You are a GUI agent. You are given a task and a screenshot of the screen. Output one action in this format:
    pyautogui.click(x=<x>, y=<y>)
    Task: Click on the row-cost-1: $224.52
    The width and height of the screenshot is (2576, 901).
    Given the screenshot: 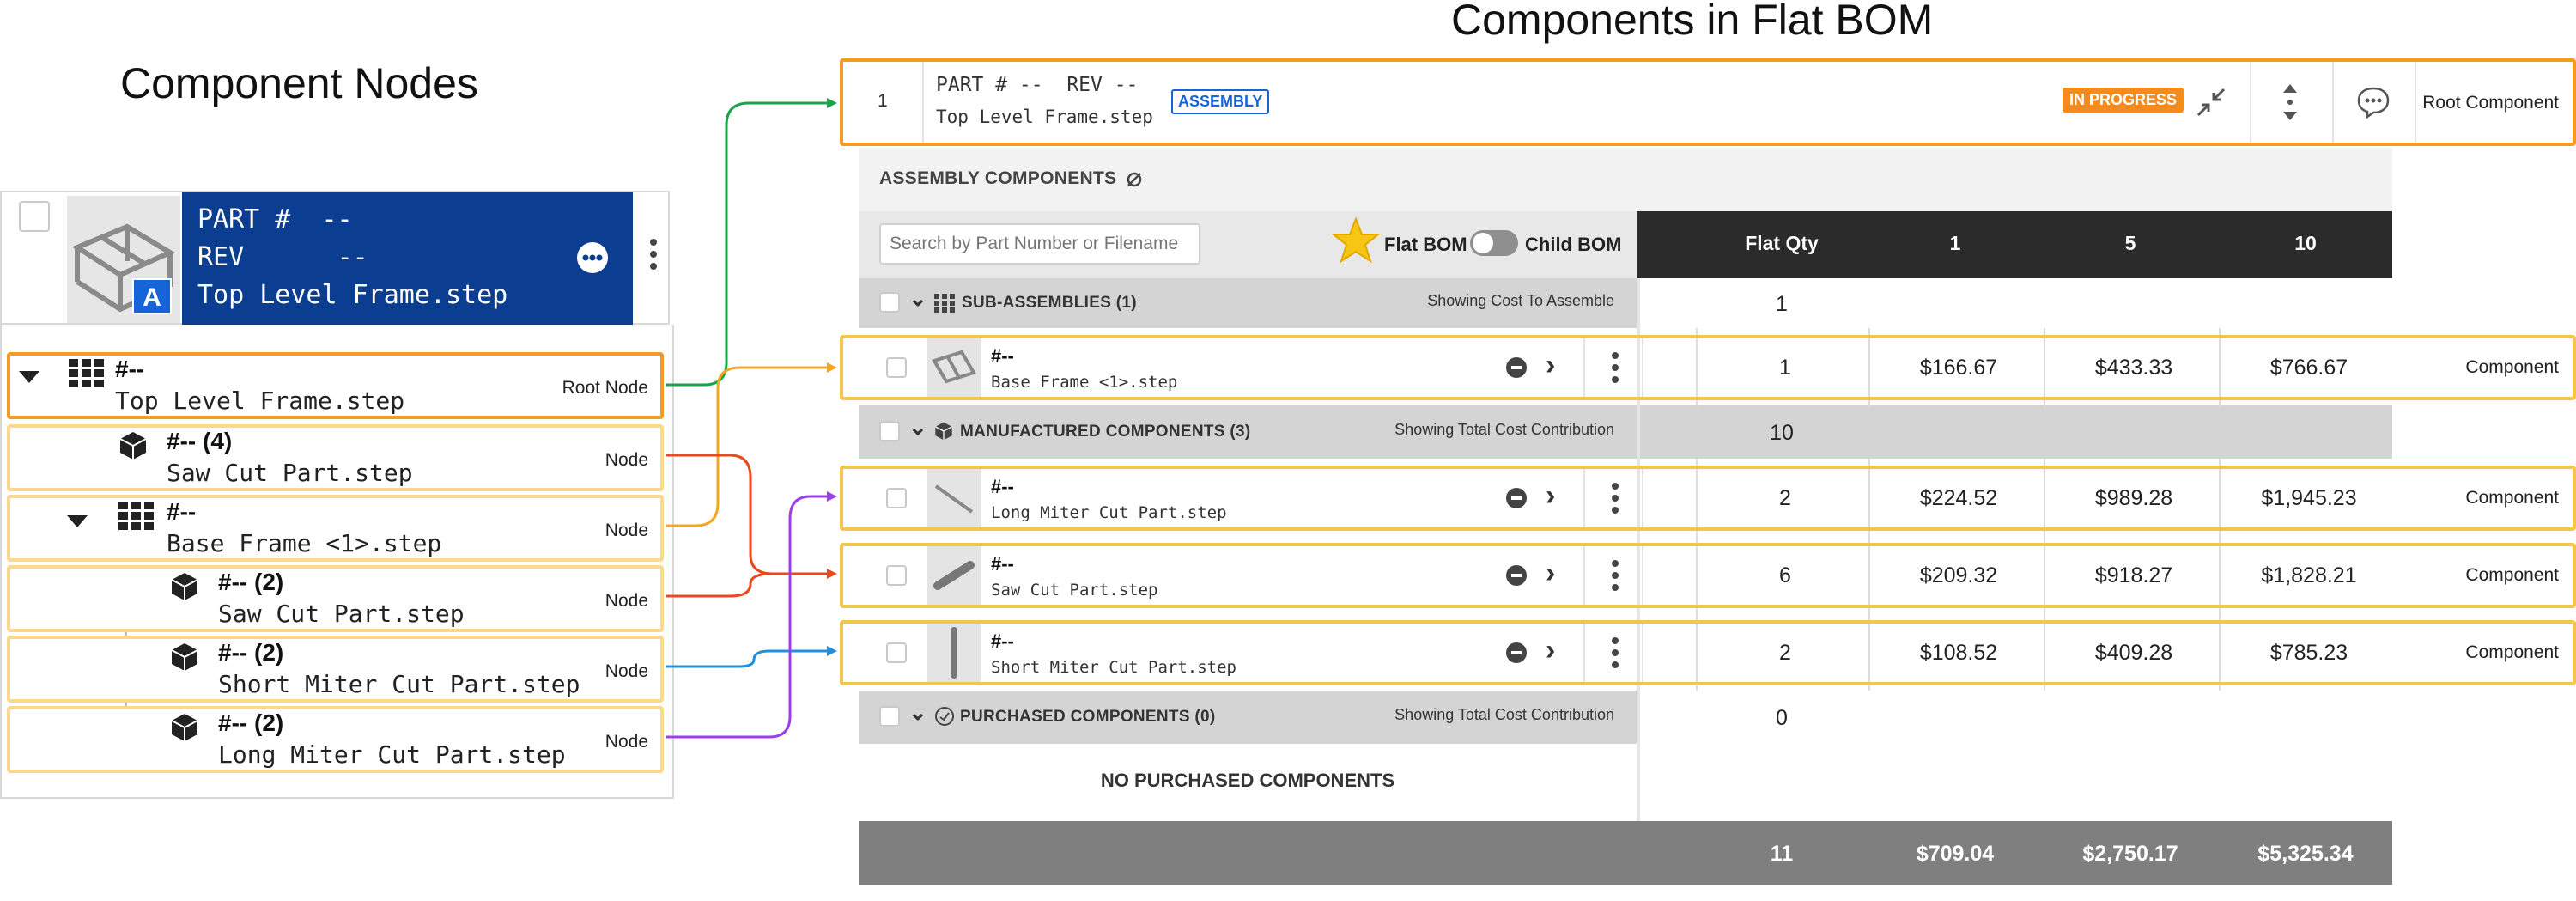 What is the action you would take?
    pyautogui.click(x=1959, y=498)
    